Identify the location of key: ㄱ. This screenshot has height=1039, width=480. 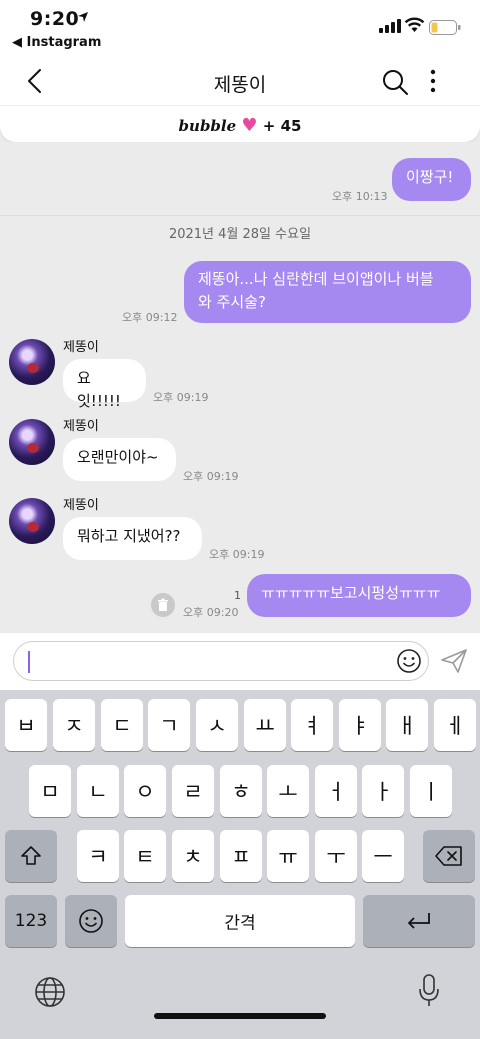
(169, 725).